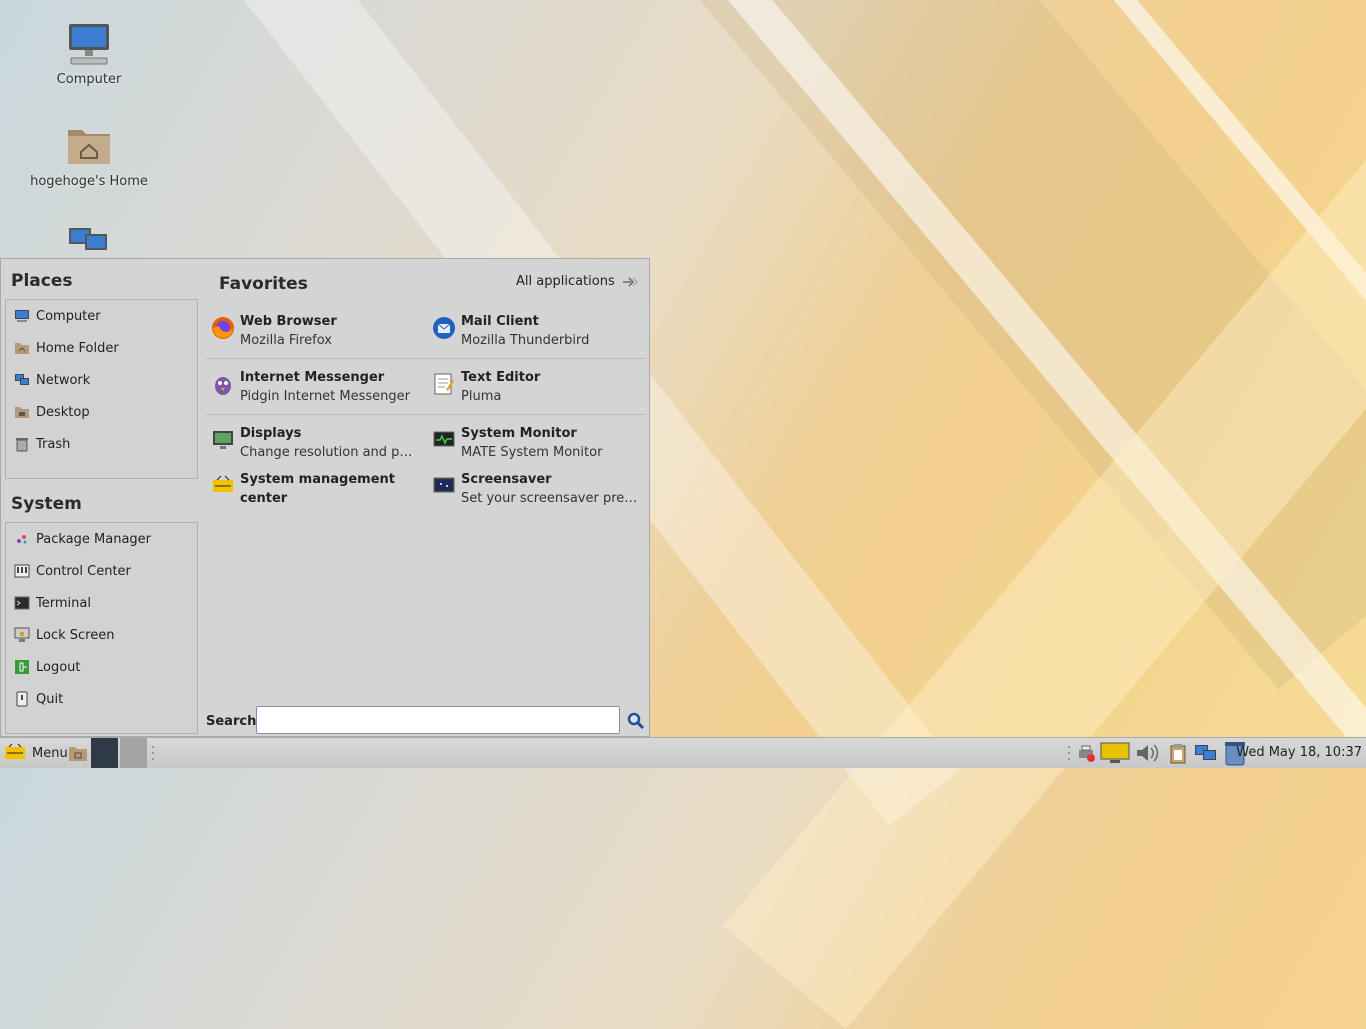 This screenshot has height=1029, width=1366. Describe the element at coordinates (321, 331) in the screenshot. I see `favorite-web-browser: Web Browser Mozilla Firefox` at that location.